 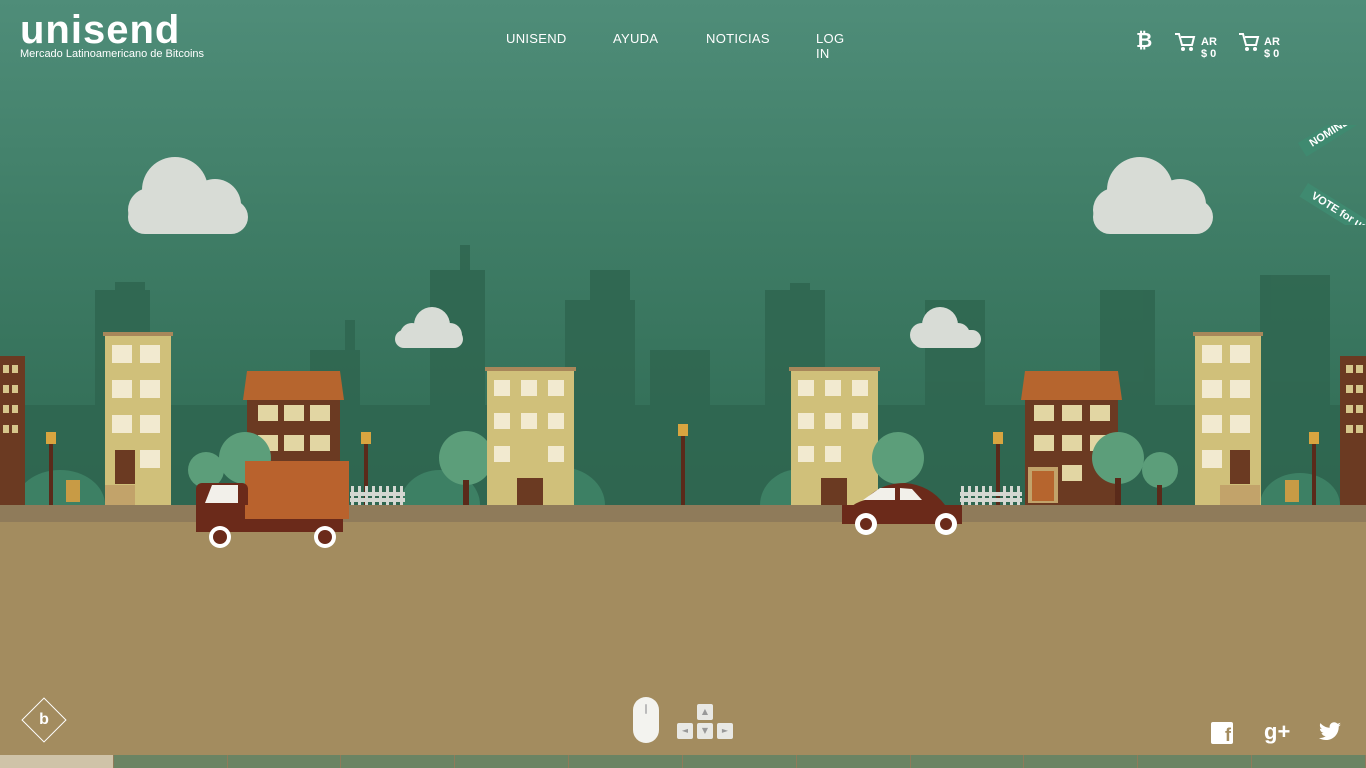 What do you see at coordinates (738, 38) in the screenshot?
I see `nav-noticias: NOTICIAS` at bounding box center [738, 38].